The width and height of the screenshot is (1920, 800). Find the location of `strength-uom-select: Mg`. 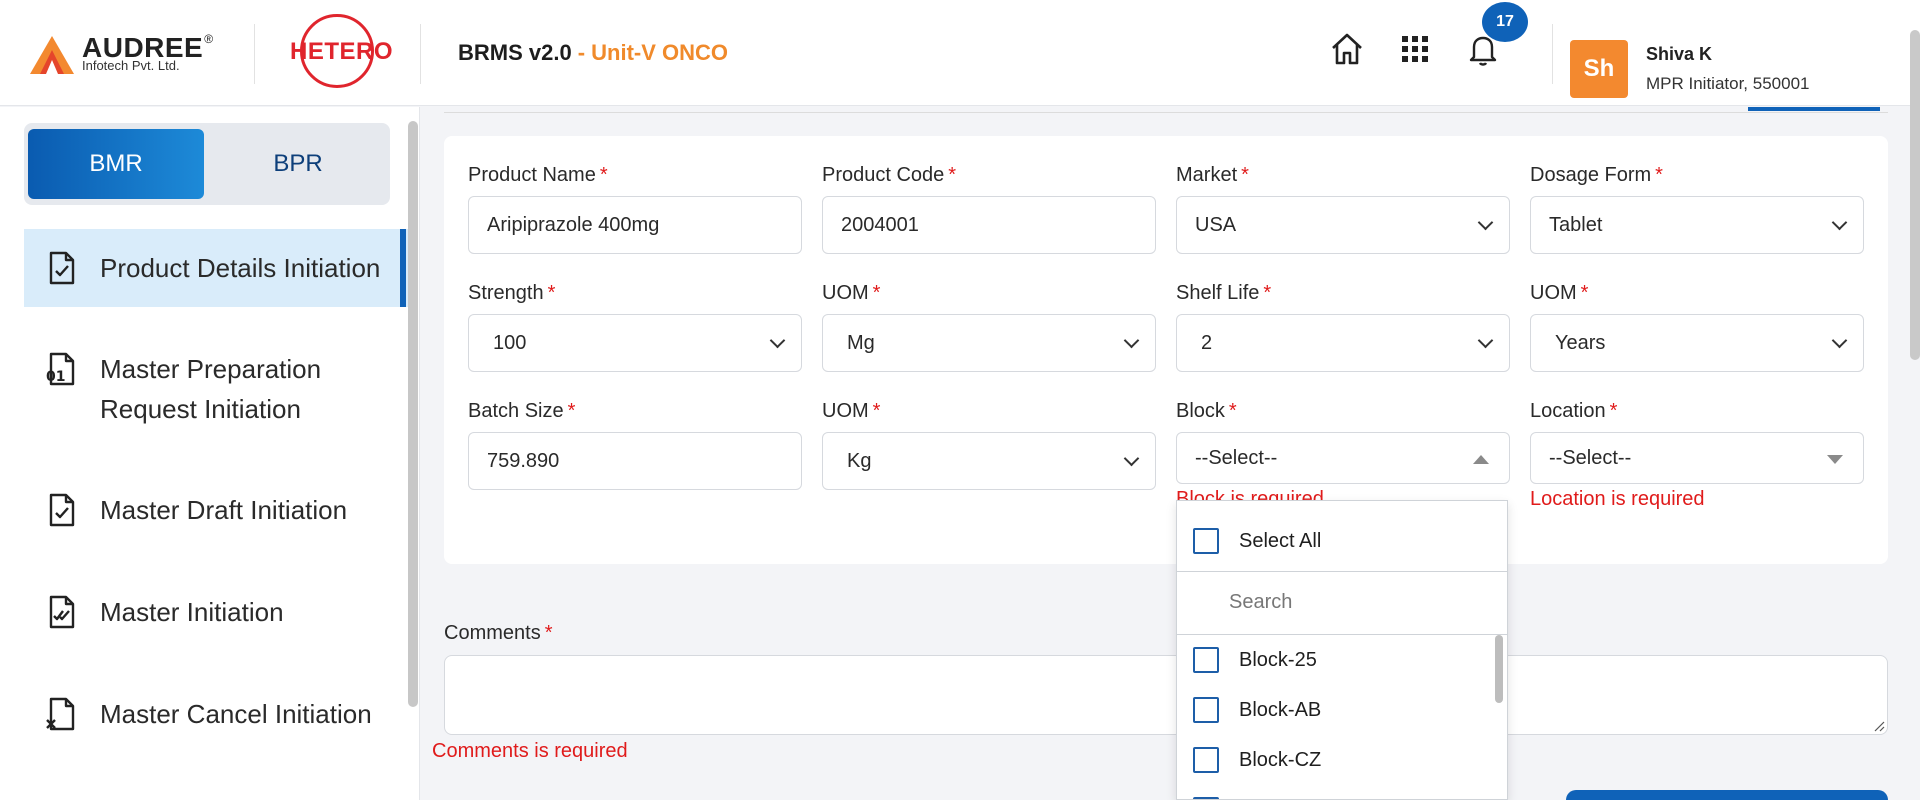

strength-uom-select: Mg is located at coordinates (989, 343).